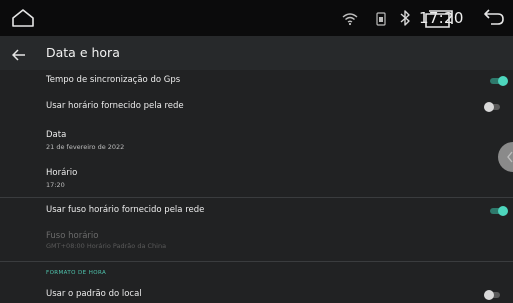 The image size is (513, 303). What do you see at coordinates (56, 135) in the screenshot?
I see `setting-label: Data` at bounding box center [56, 135].